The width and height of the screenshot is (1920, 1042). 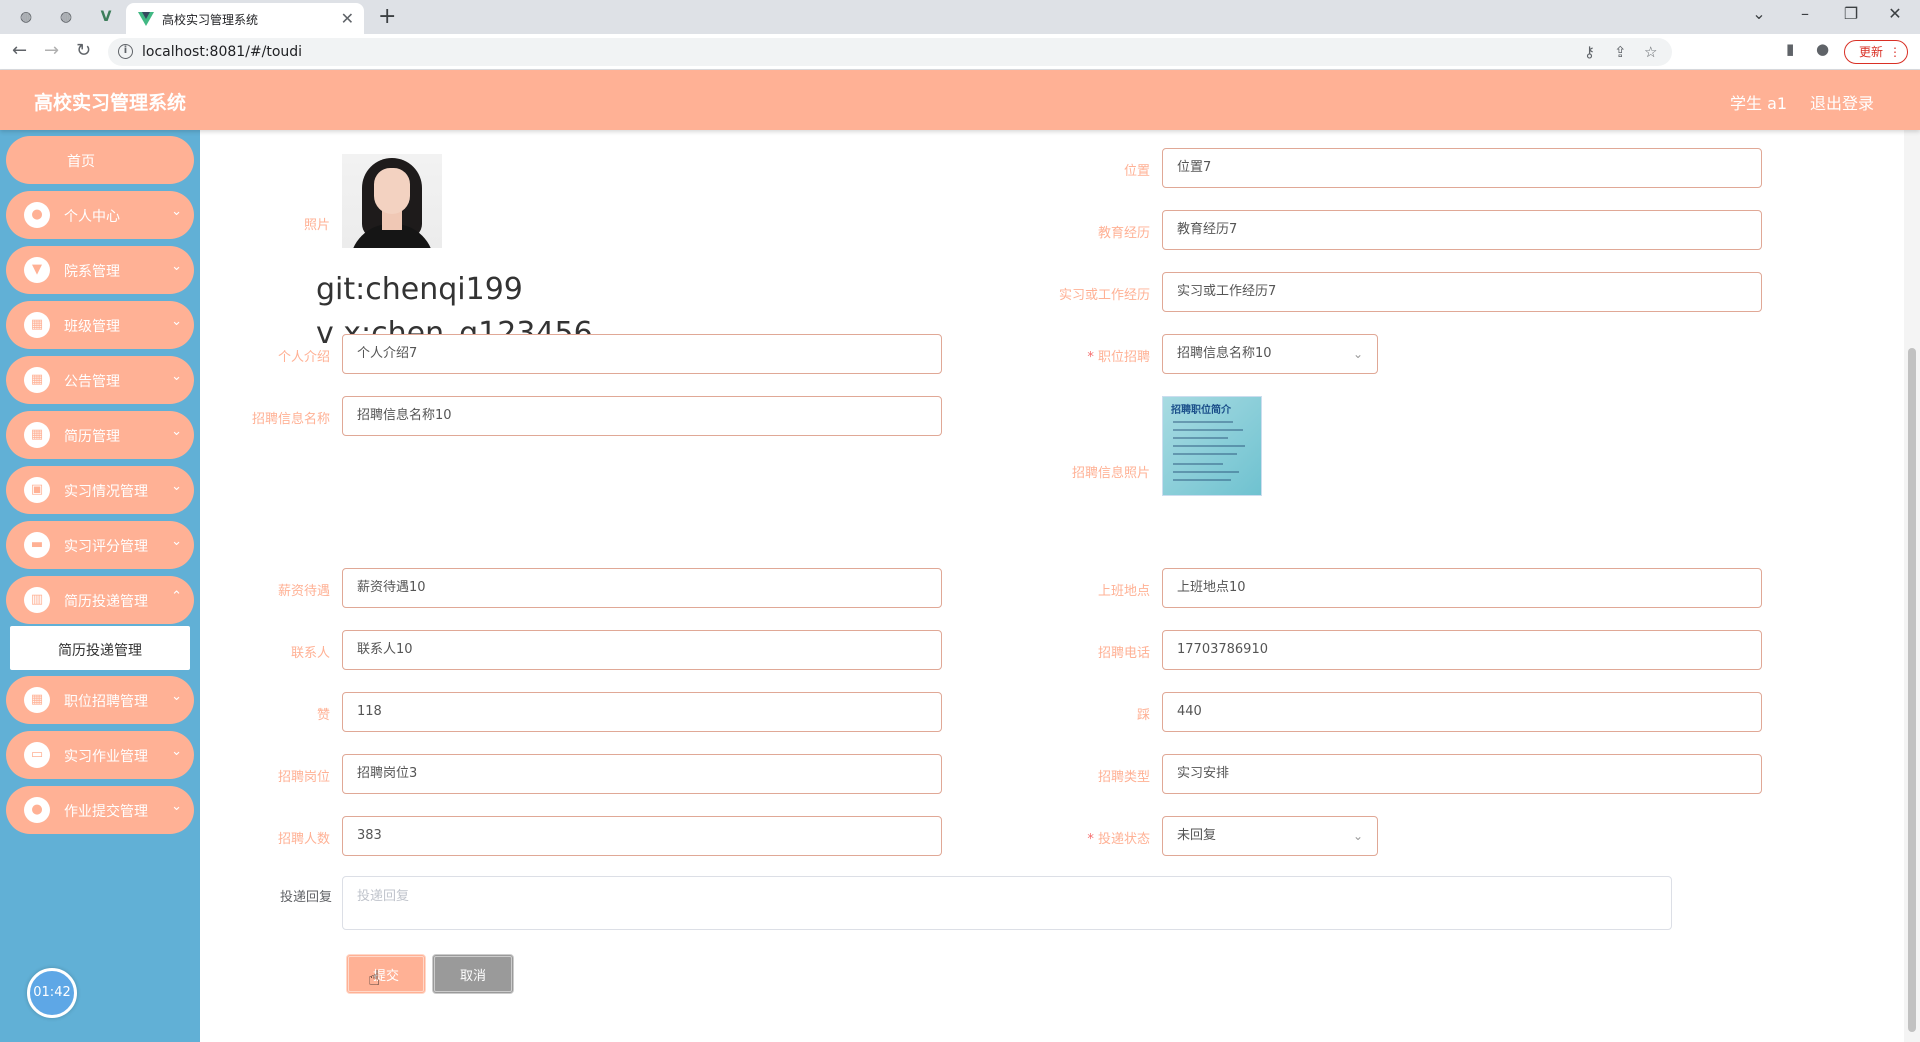 What do you see at coordinates (106, 812) in the screenshot?
I see `sidebar-item-label: 作业提交管理` at bounding box center [106, 812].